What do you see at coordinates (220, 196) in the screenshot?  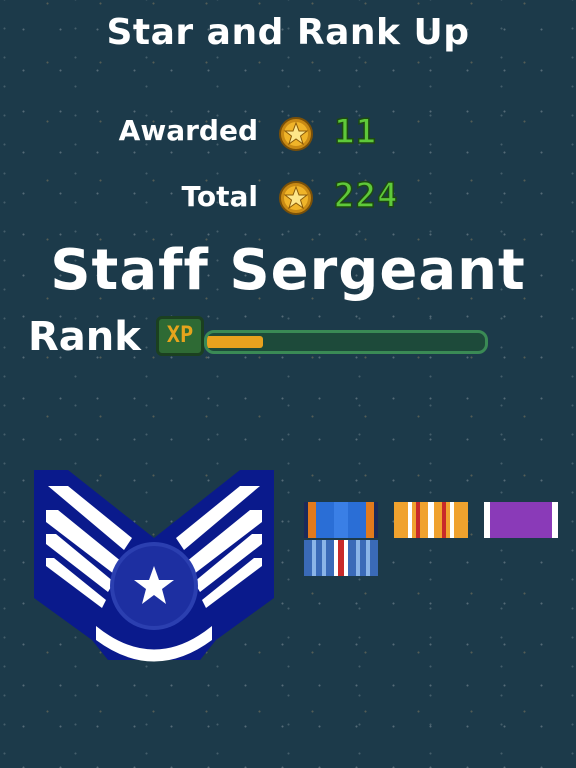 I see `total-label: Total` at bounding box center [220, 196].